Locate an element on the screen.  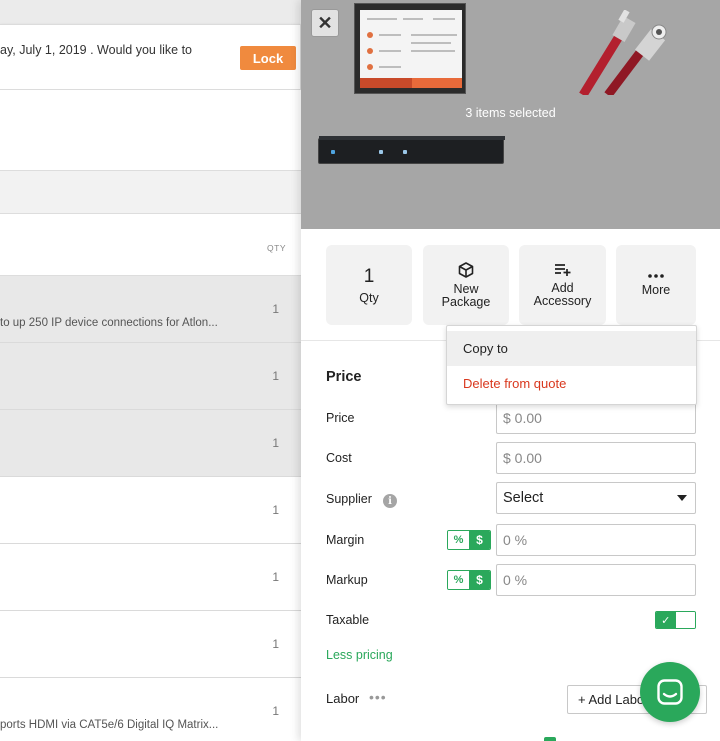
margin-label: Margin is located at coordinates (345, 540).